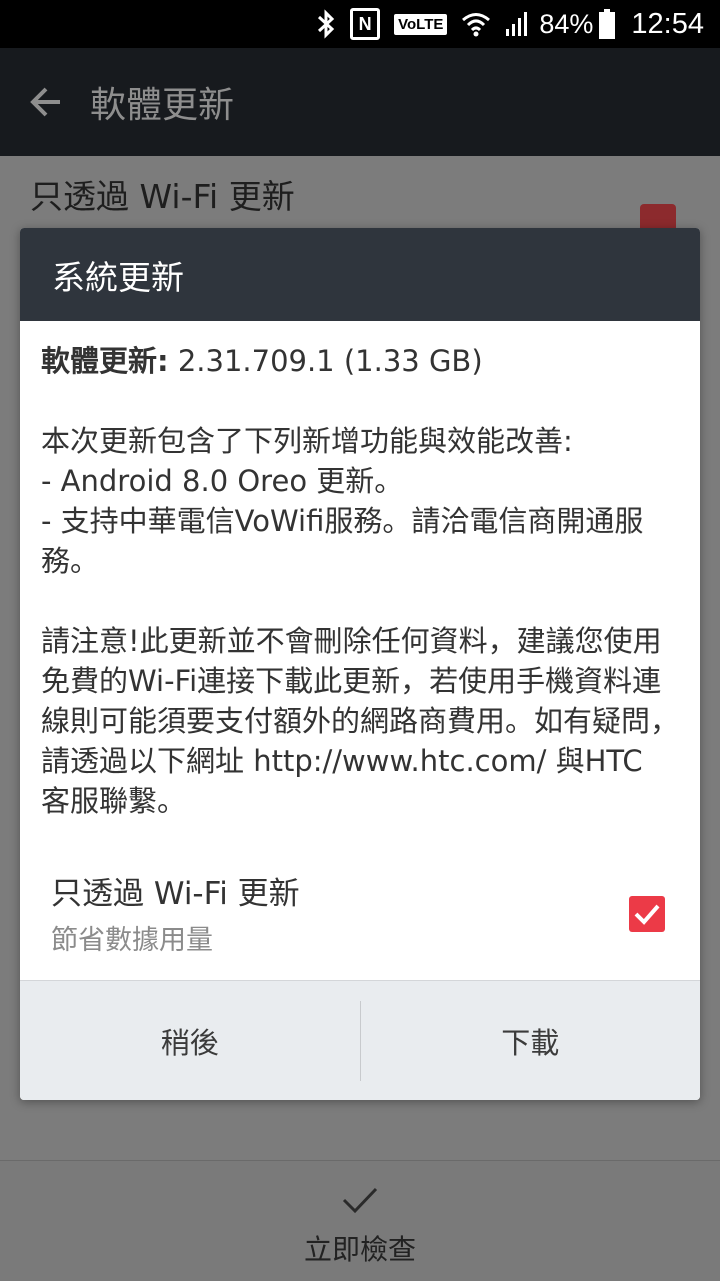 The image size is (720, 1281). Describe the element at coordinates (421, 24) in the screenshot. I see `volte-badge: VoLTE` at that location.